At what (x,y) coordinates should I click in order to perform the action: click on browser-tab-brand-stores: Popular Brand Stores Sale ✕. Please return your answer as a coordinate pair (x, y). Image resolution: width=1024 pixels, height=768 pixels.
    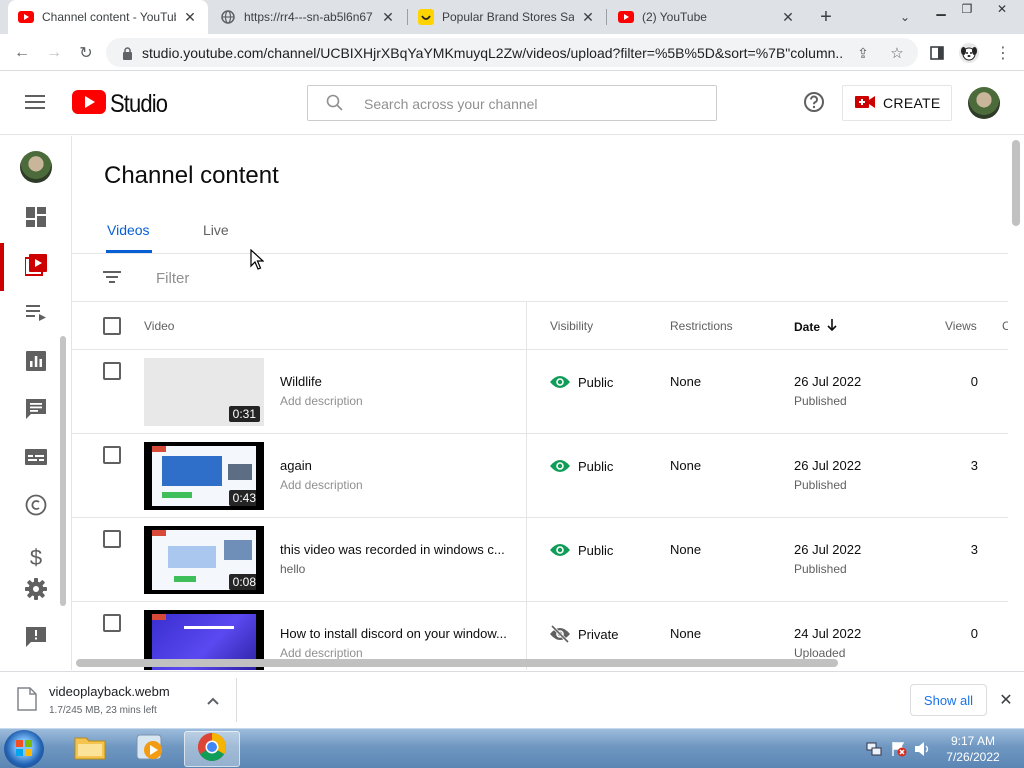
    Looking at the image, I should click on (507, 17).